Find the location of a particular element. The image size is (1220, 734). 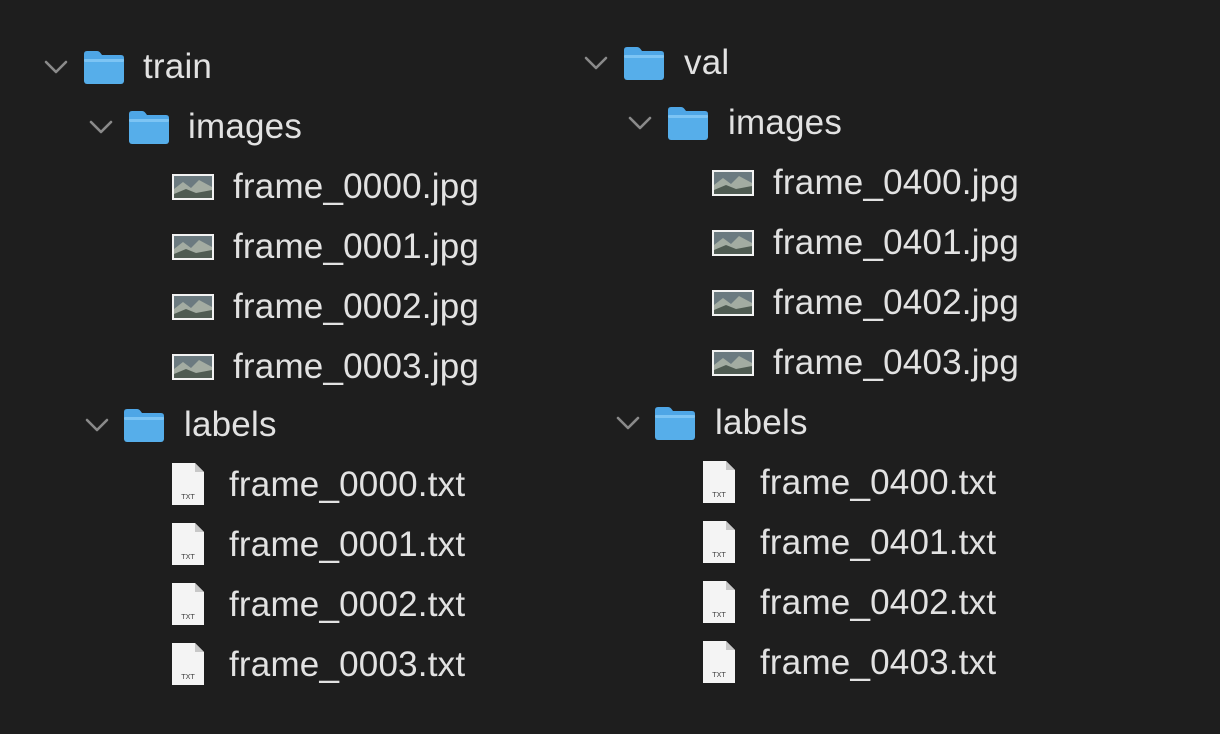

file-label: frame_0400.jpg is located at coordinates (896, 182).